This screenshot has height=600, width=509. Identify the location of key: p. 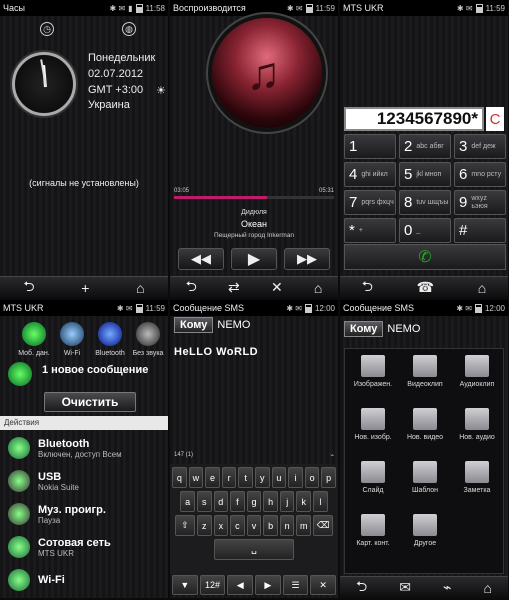
(328, 477).